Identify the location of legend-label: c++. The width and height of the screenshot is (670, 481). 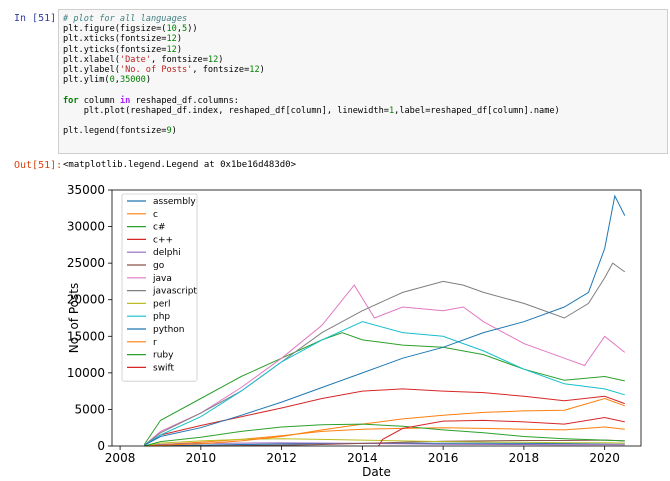
(163, 240).